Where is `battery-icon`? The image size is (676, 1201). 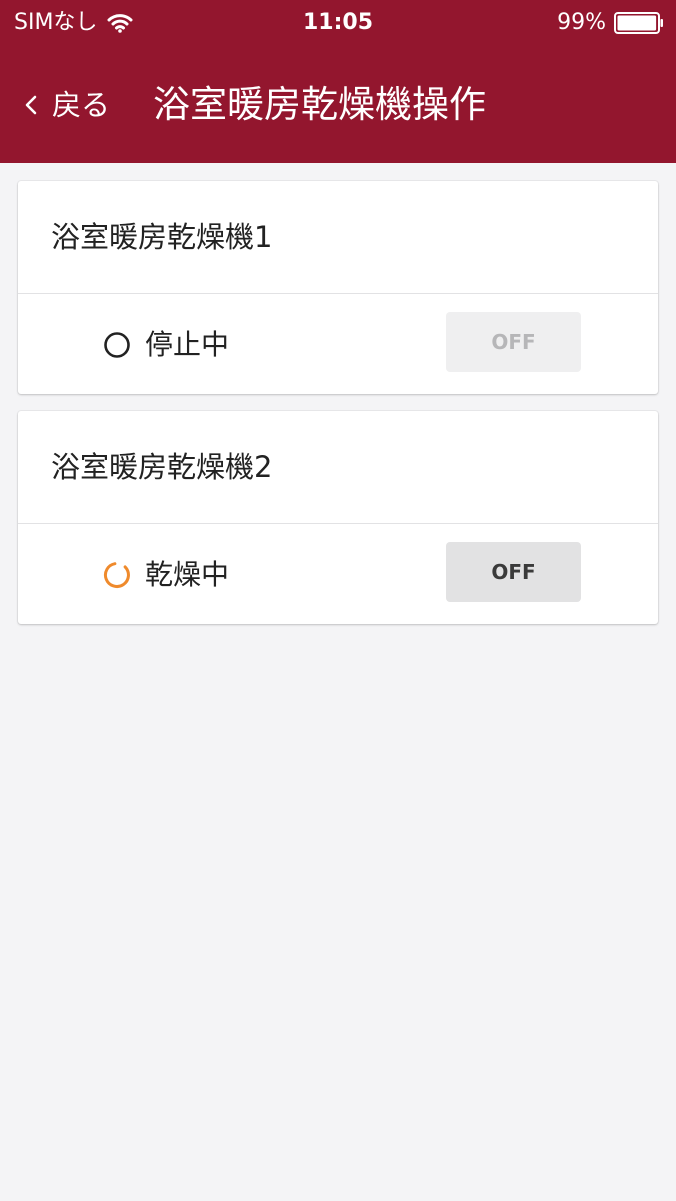 battery-icon is located at coordinates (638, 23).